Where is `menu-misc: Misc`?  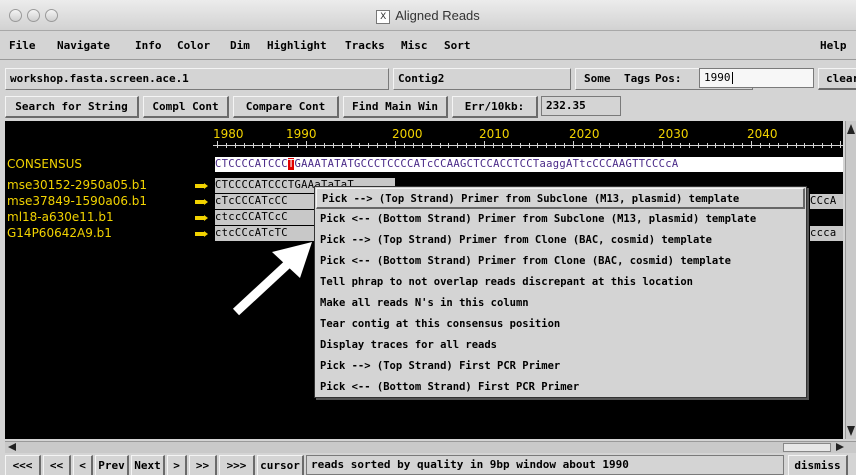 menu-misc: Misc is located at coordinates (414, 45).